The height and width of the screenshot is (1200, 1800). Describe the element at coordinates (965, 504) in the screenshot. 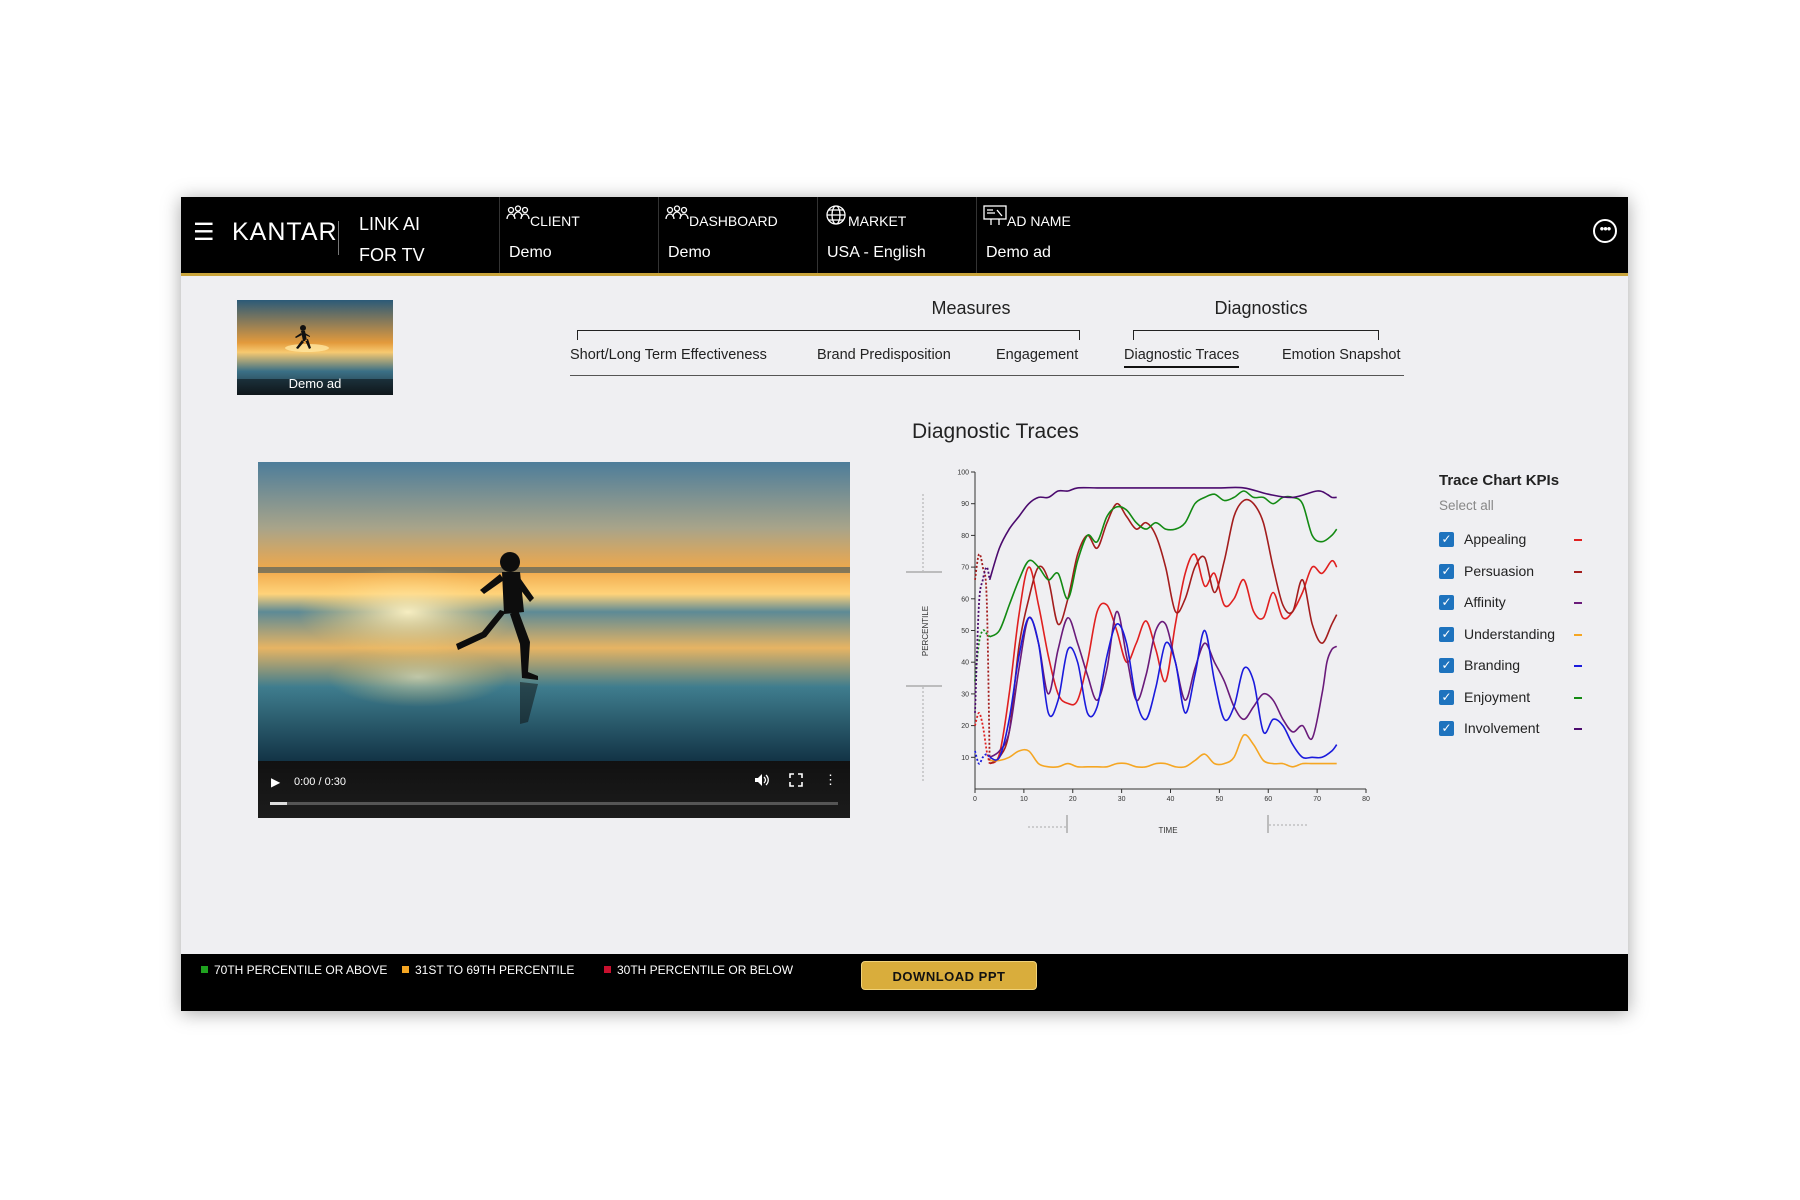

I see `y-tick-label: 90` at that location.